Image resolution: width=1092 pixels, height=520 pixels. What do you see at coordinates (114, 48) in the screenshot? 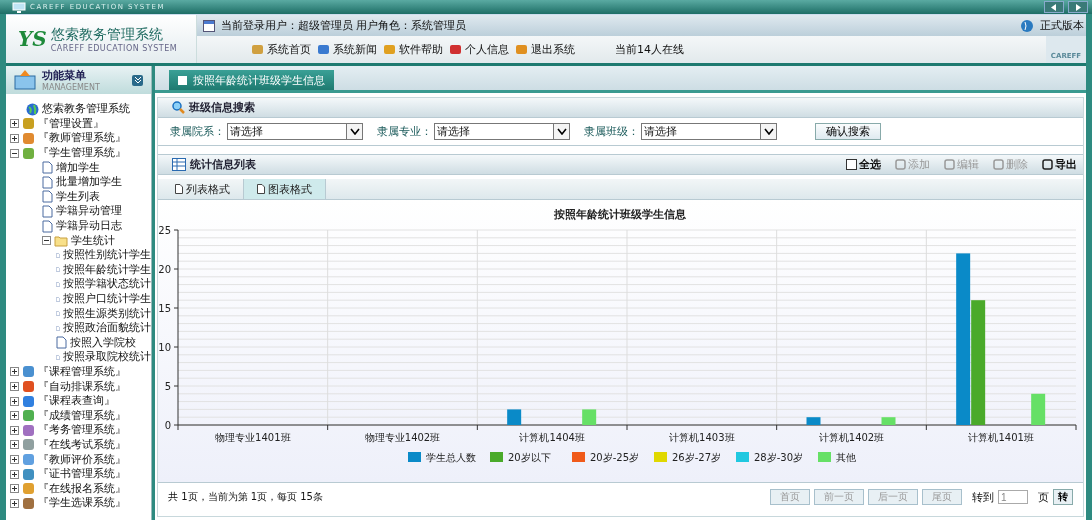
I see `app-subtitle: CAREFF EDUCATION SYSTEM` at bounding box center [114, 48].